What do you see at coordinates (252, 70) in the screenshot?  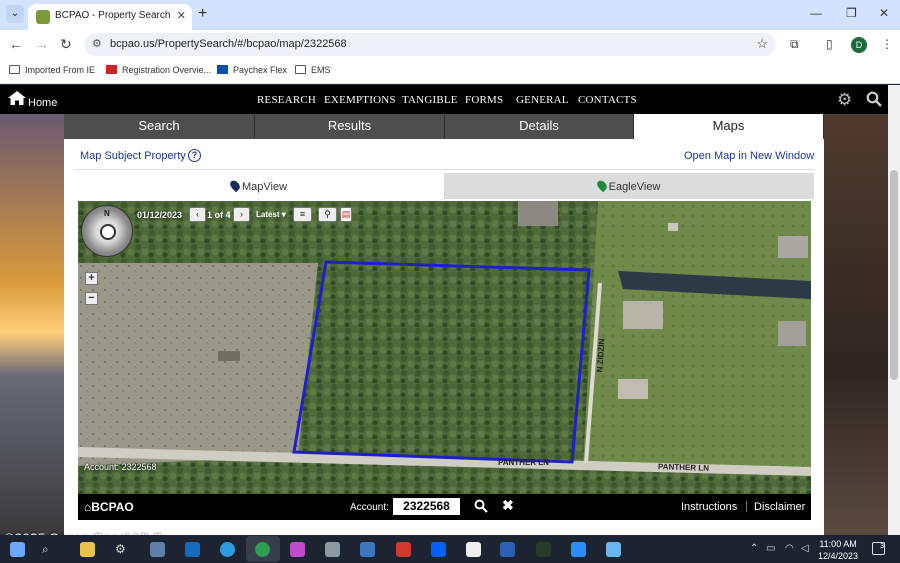 I see `bookmark-paychex-flex: Paychex Flex` at bounding box center [252, 70].